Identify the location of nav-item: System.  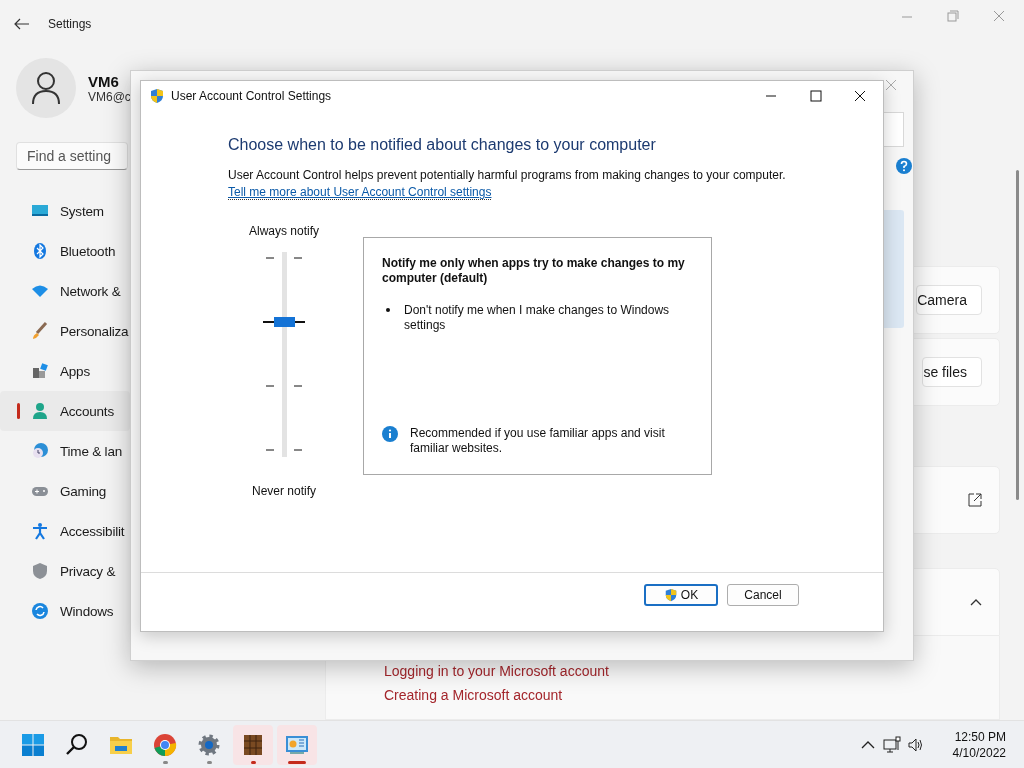
(65, 211).